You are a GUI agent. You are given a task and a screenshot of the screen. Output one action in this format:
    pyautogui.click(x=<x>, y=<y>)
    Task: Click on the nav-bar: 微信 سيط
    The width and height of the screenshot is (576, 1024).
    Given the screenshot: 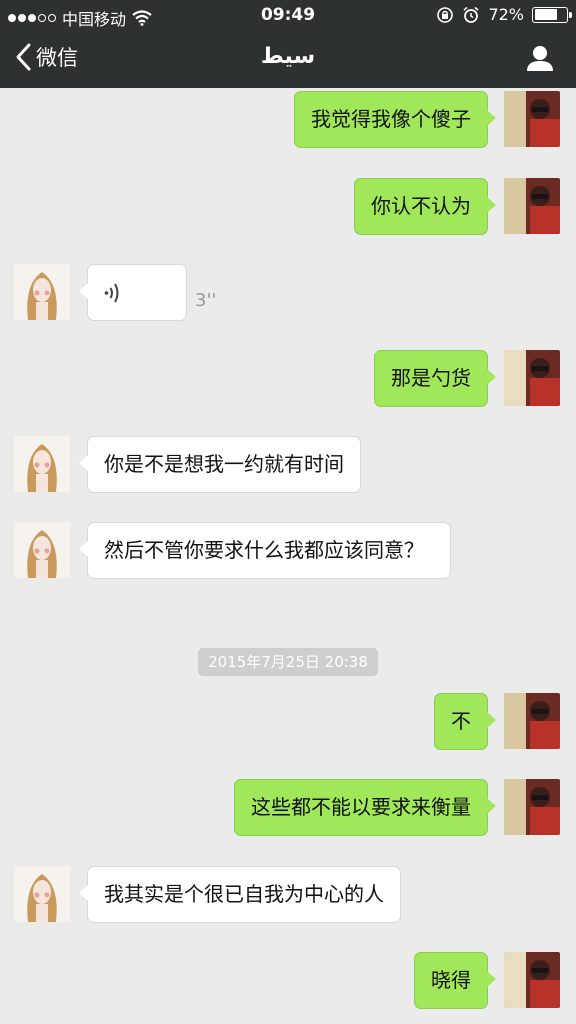 What is the action you would take?
    pyautogui.click(x=288, y=60)
    